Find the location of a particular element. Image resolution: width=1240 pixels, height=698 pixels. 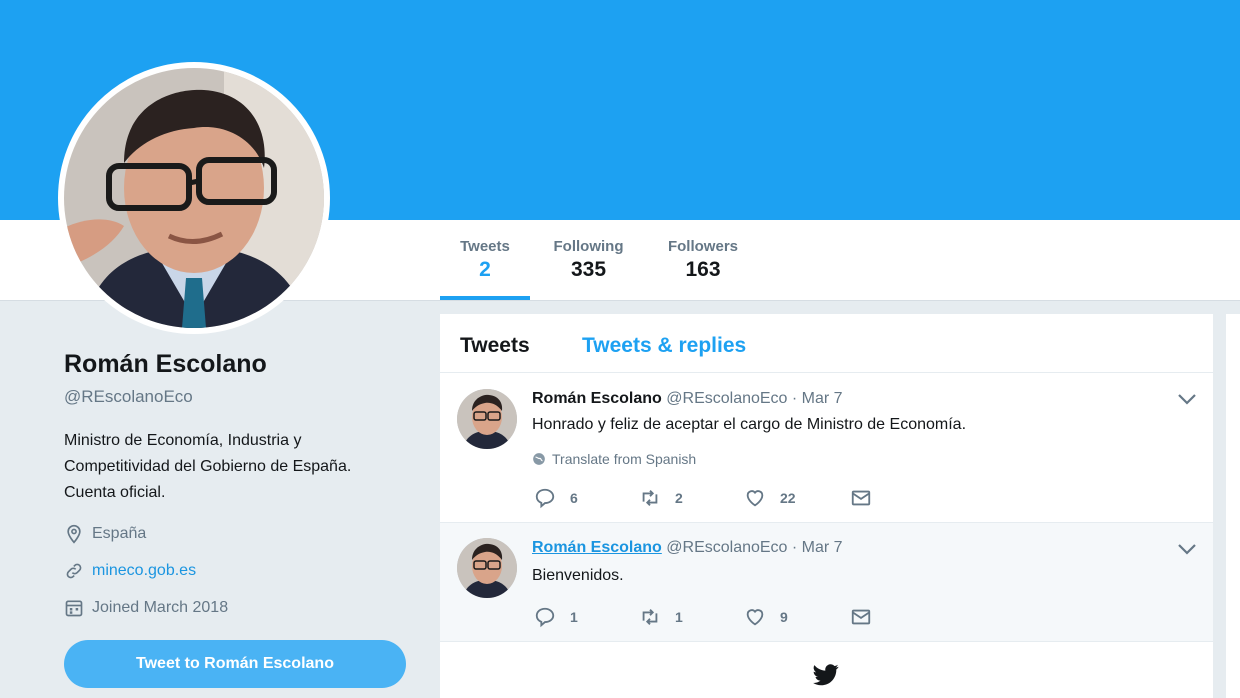

location-icon is located at coordinates (74, 534).